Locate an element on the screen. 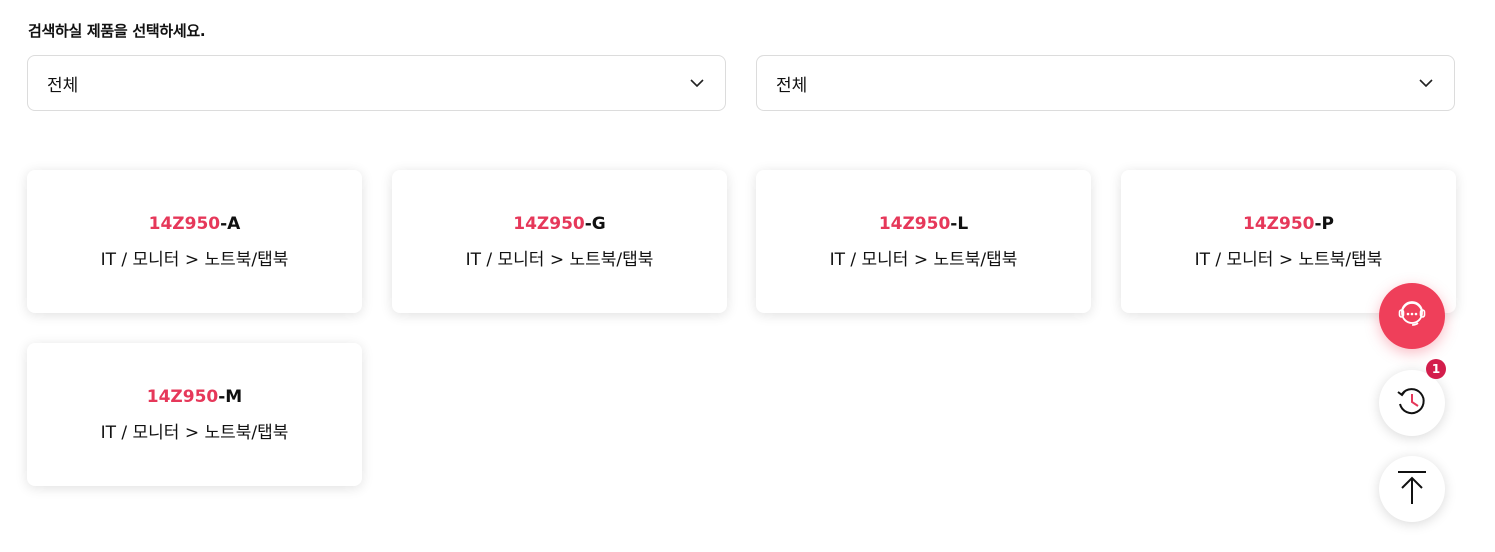  product-model: 14Z950-G is located at coordinates (559, 224).